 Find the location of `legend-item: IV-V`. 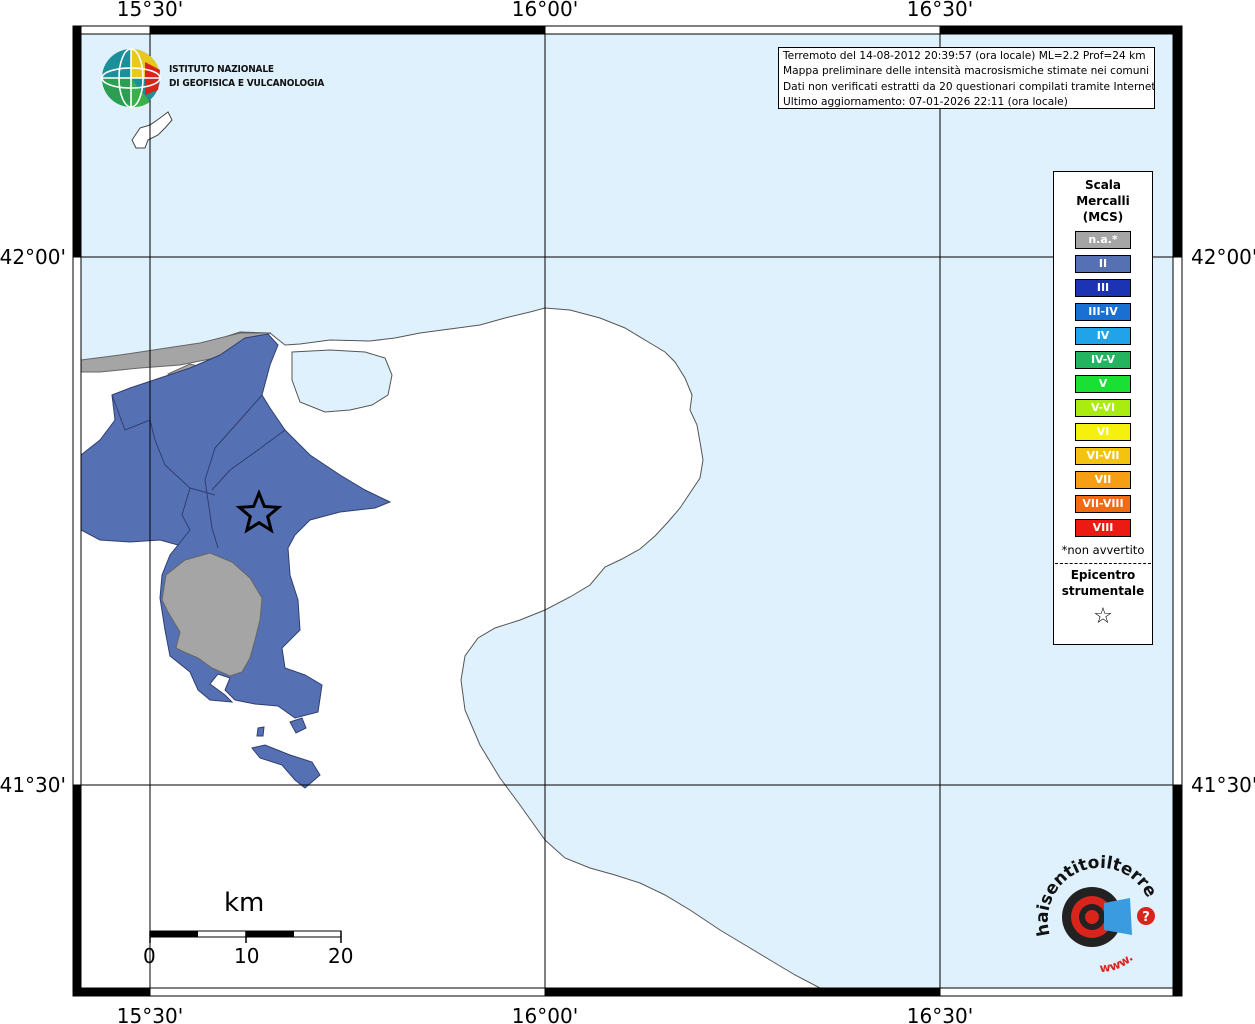

legend-item: IV-V is located at coordinates (1103, 360).